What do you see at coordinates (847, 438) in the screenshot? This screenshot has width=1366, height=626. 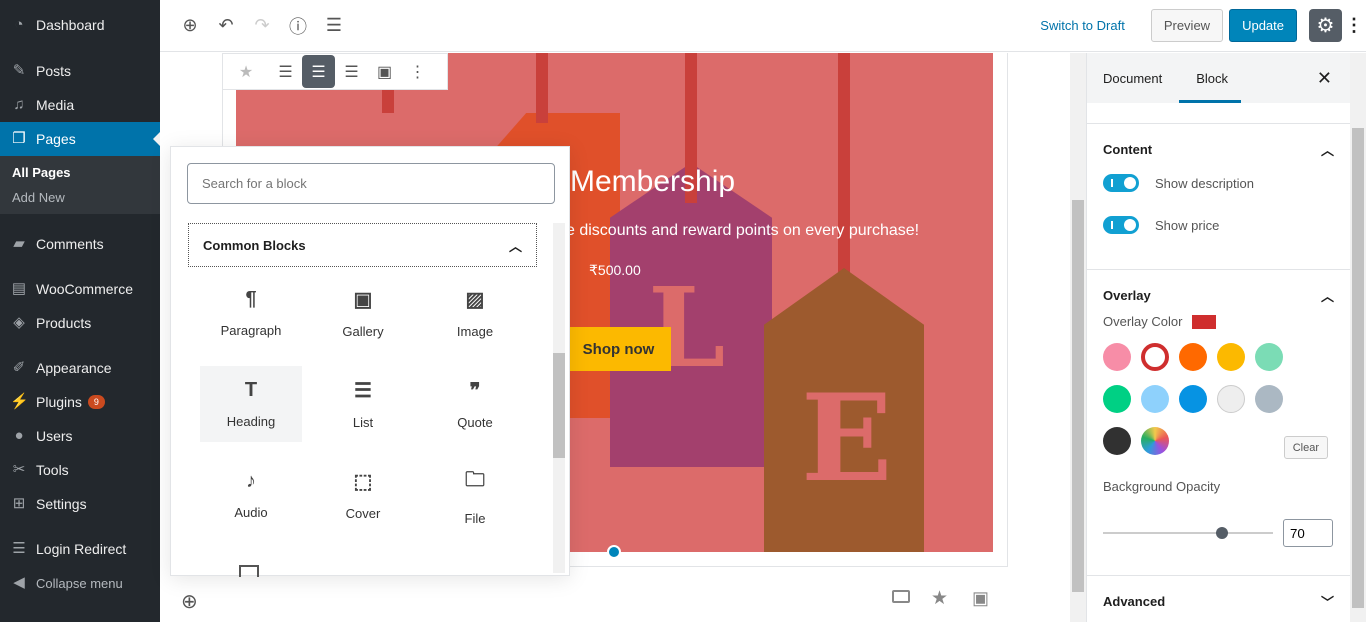 I see `tag-letter: E` at bounding box center [847, 438].